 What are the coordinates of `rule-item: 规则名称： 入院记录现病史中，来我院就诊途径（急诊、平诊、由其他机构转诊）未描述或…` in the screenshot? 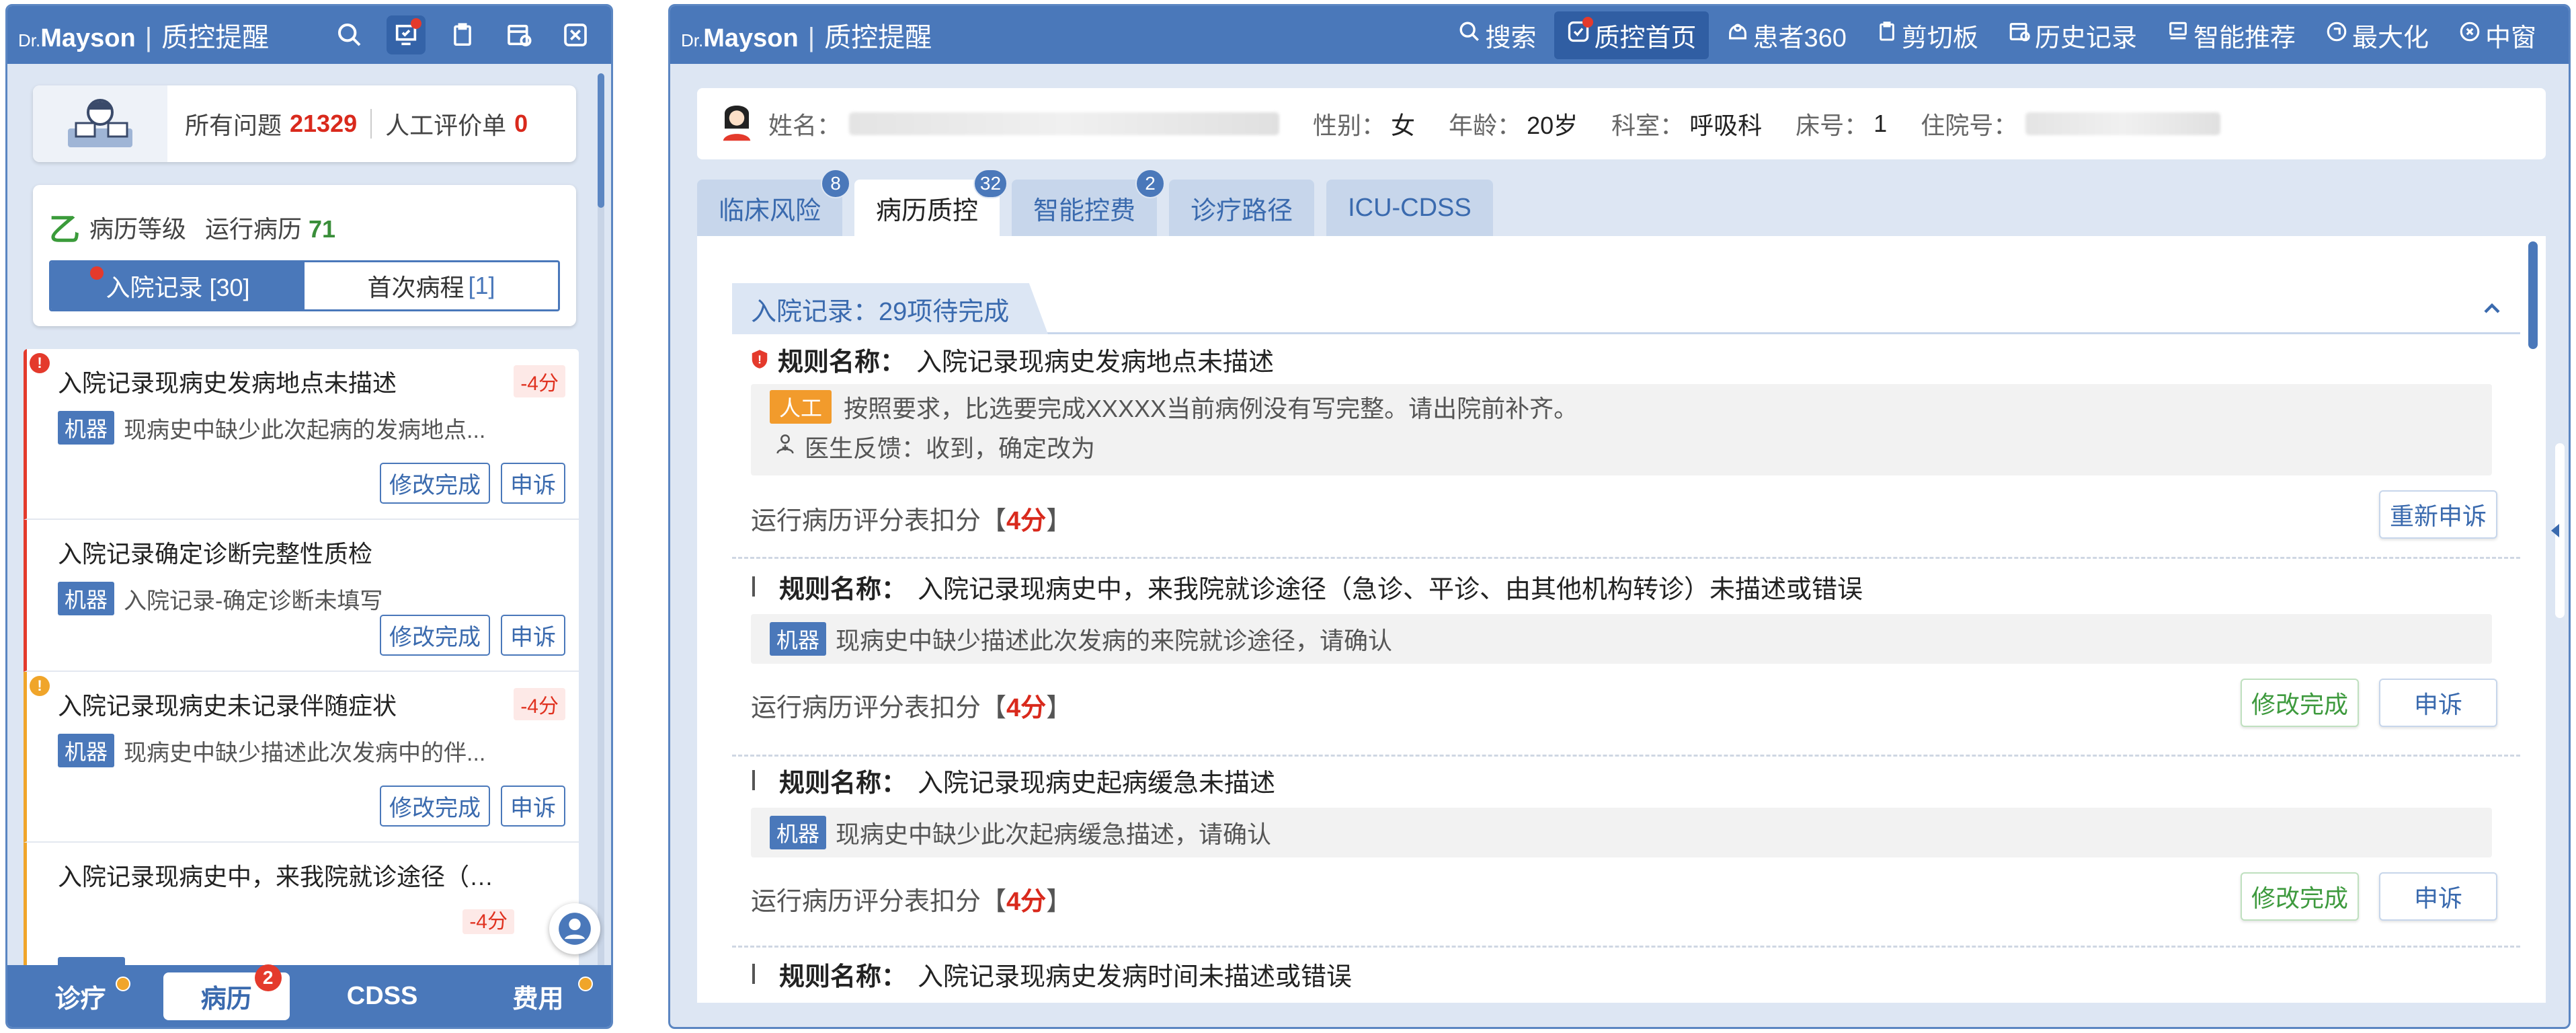 It's located at (1626, 662).